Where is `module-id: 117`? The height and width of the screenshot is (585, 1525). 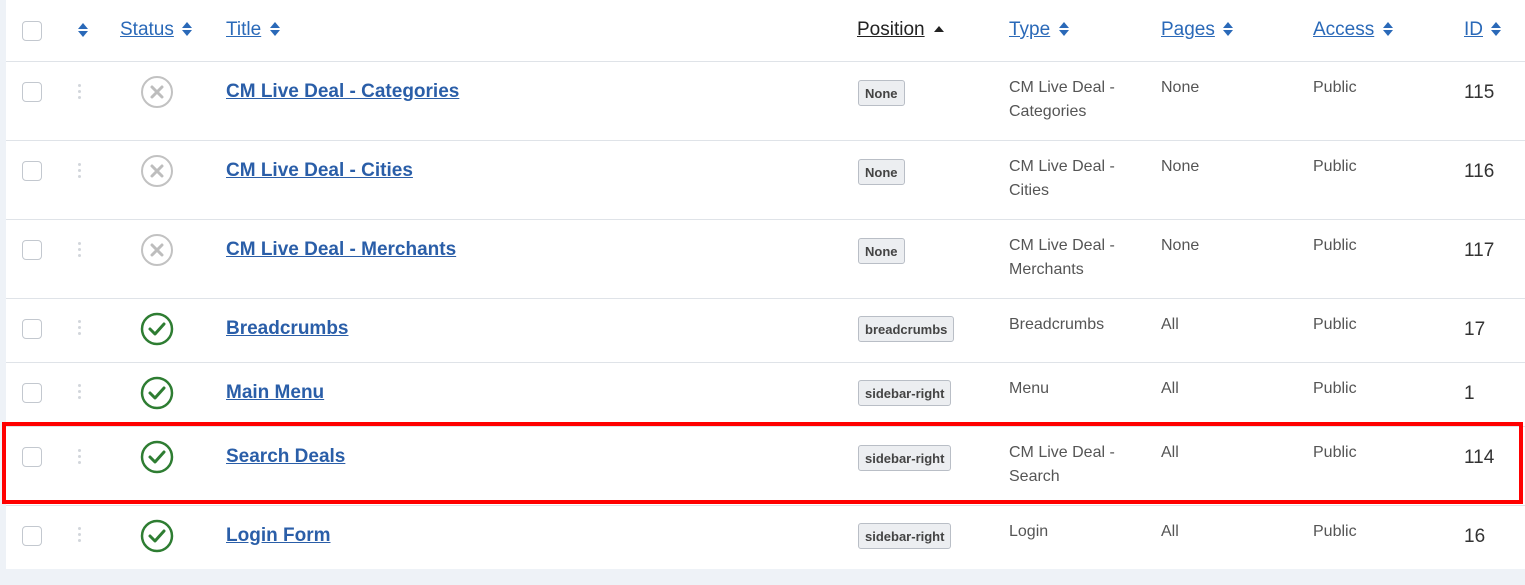 module-id: 117 is located at coordinates (1479, 250).